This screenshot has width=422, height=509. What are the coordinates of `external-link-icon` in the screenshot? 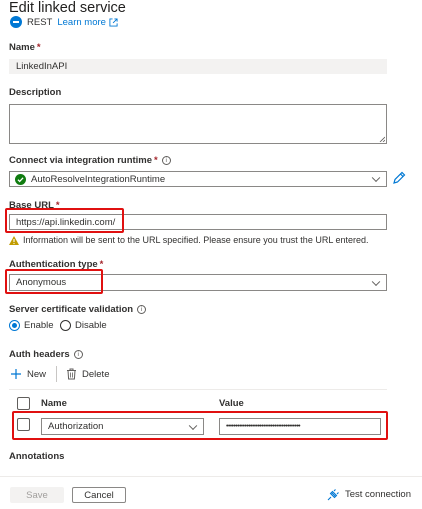 It's located at (113, 22).